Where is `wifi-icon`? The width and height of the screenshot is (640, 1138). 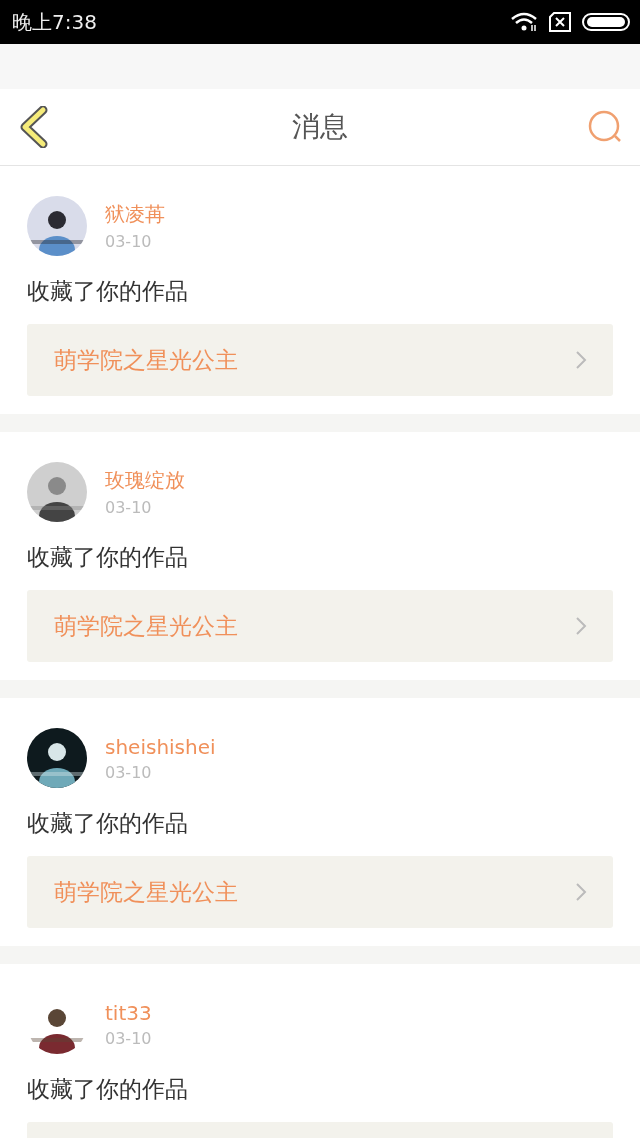
wifi-icon is located at coordinates (524, 22).